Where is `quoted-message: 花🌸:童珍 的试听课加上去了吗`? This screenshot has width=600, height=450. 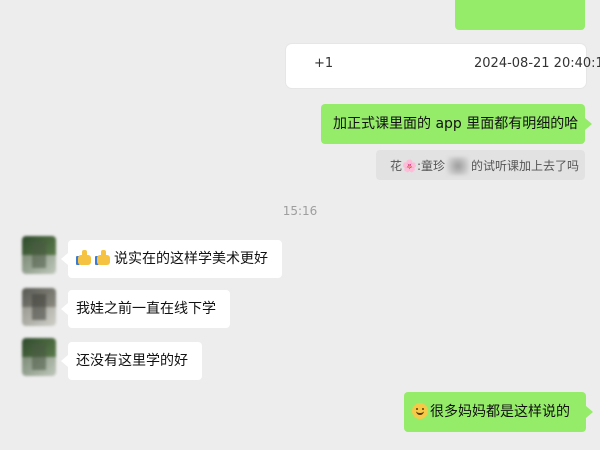 quoted-message: 花🌸:童珍 的试听课加上去了吗 is located at coordinates (480, 165).